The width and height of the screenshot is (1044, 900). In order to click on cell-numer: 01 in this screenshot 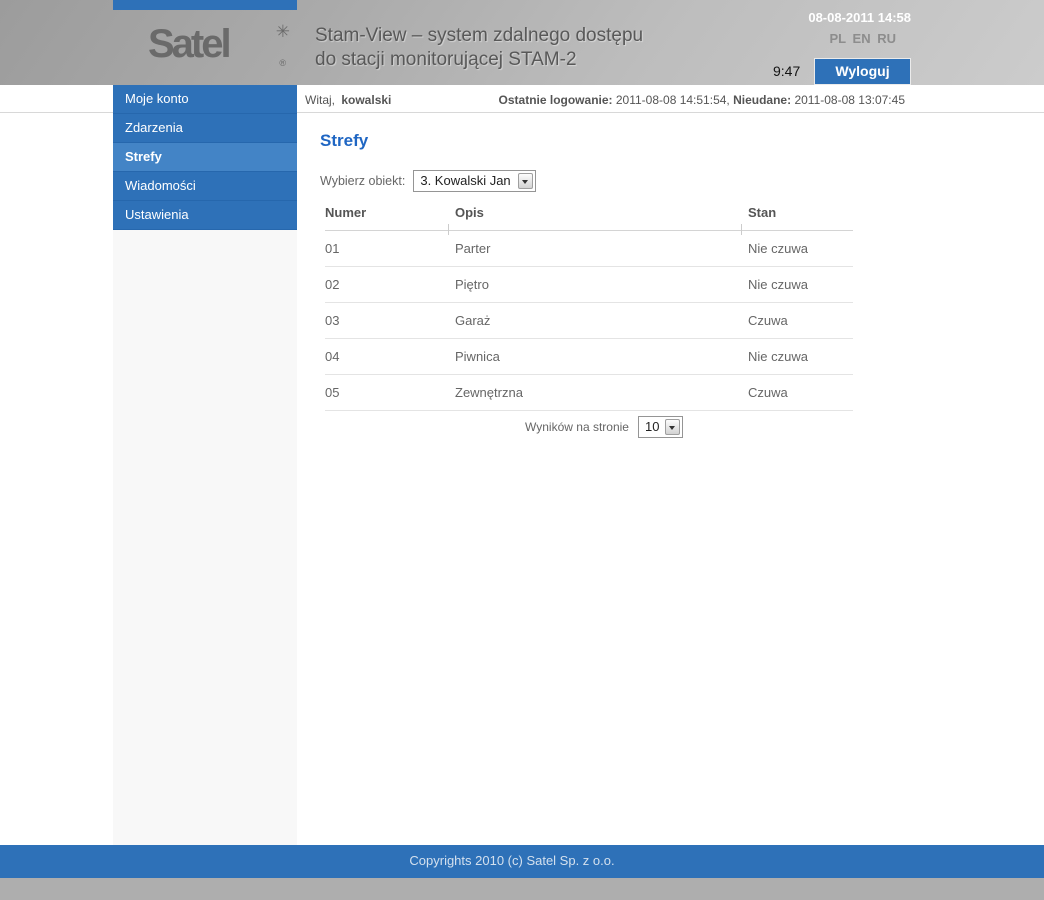, I will do `click(390, 248)`.